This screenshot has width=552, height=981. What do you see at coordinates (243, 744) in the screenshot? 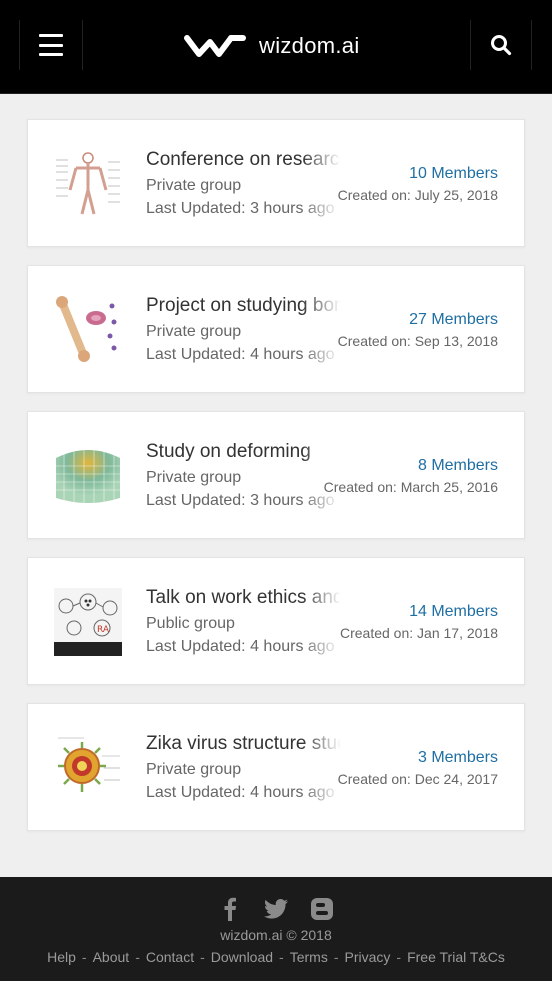
I see `group-title: Zika virus structure study` at bounding box center [243, 744].